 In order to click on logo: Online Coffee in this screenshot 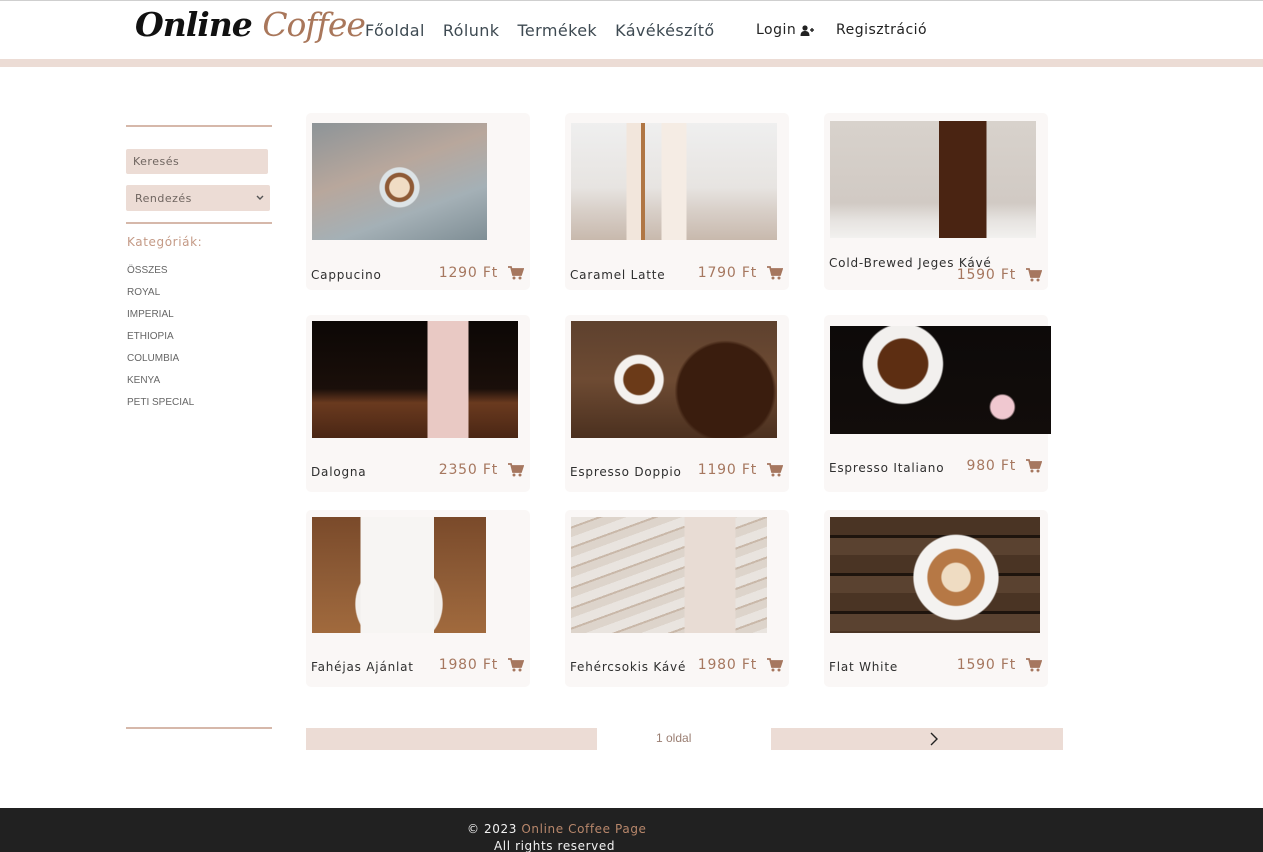, I will do `click(250, 24)`.